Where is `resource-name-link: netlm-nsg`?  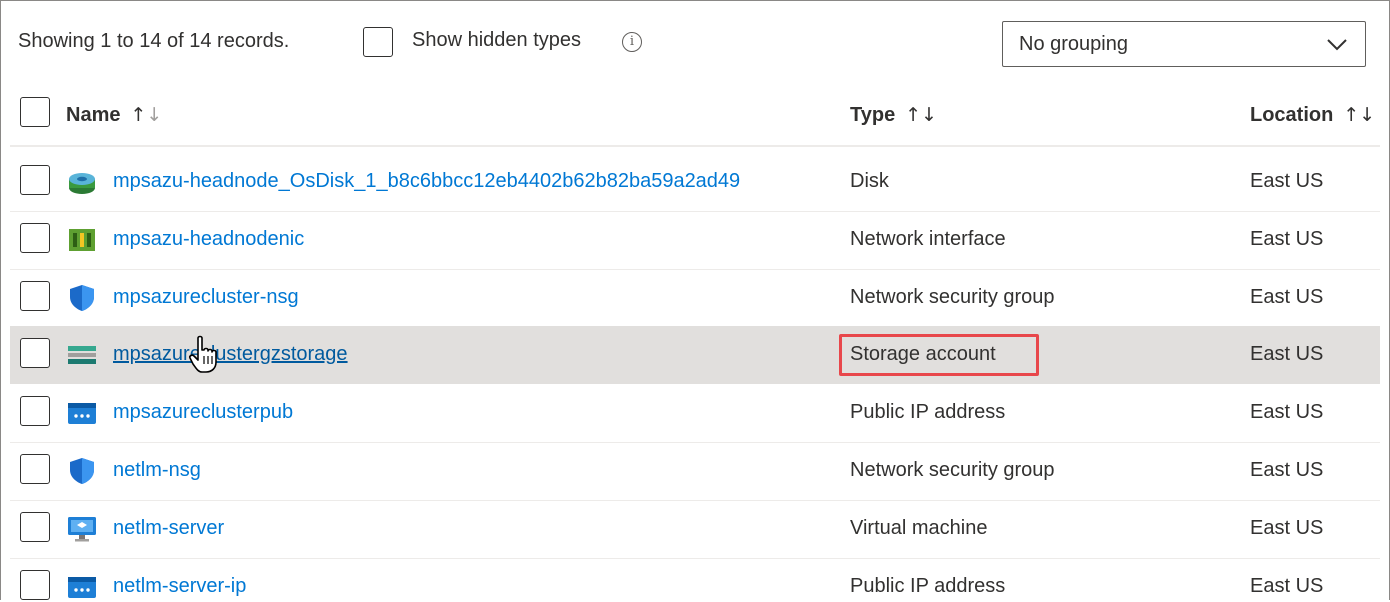
resource-name-link: netlm-nsg is located at coordinates (157, 470).